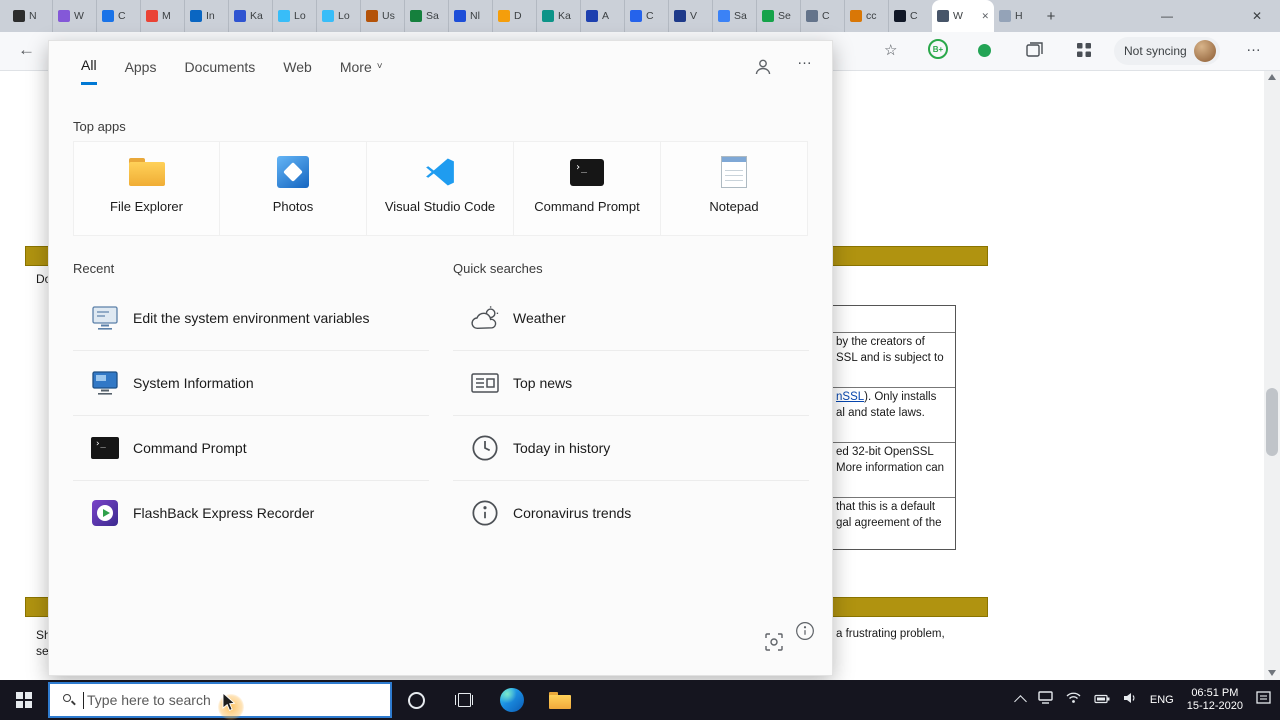 The image size is (1280, 720). I want to click on browser-tab: D, so click(514, 16).